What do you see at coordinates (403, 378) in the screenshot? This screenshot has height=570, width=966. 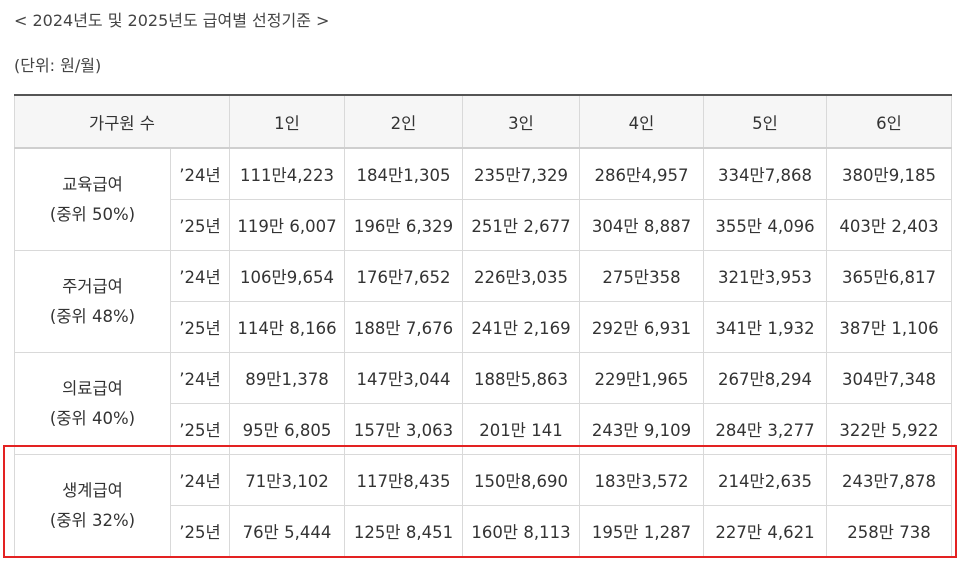 I see `value-cell: 147만3,044` at bounding box center [403, 378].